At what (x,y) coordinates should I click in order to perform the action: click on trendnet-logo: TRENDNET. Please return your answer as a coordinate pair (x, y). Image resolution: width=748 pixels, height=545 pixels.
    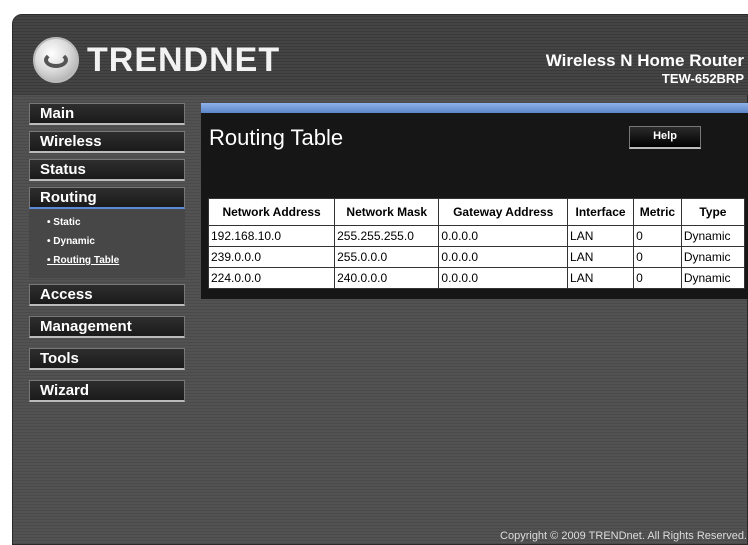
    Looking at the image, I should click on (156, 60).